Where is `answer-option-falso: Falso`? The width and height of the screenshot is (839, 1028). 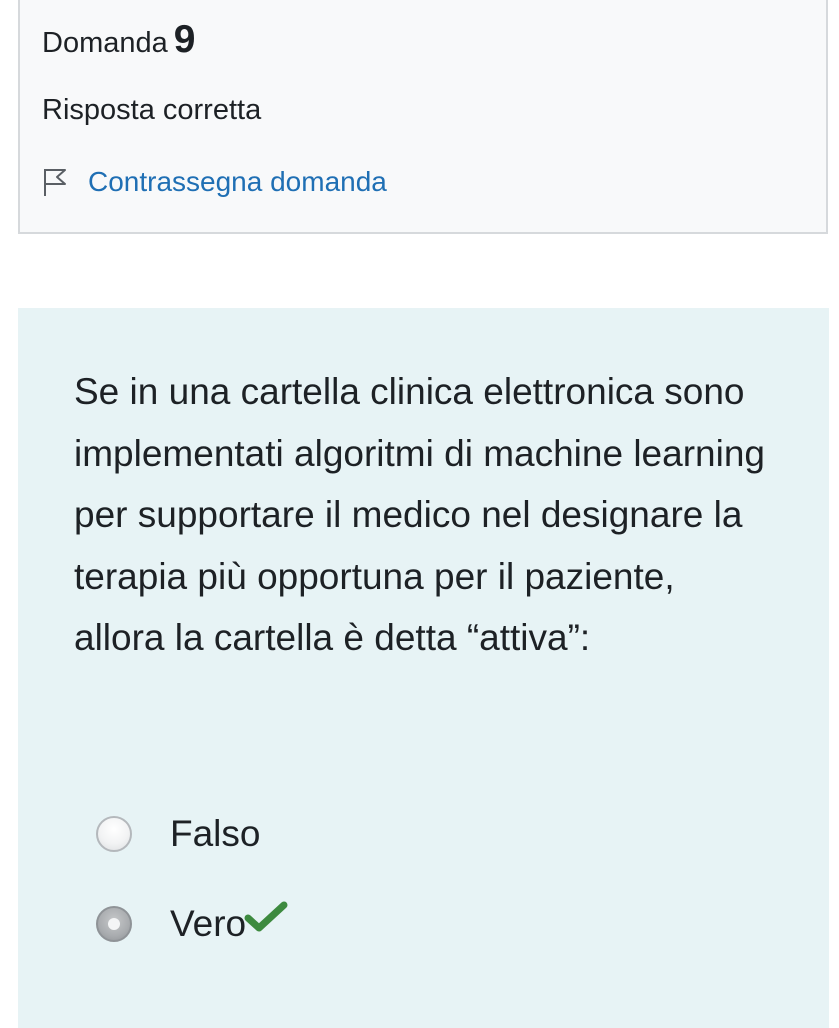
answer-option-falso: Falso is located at coordinates (178, 834).